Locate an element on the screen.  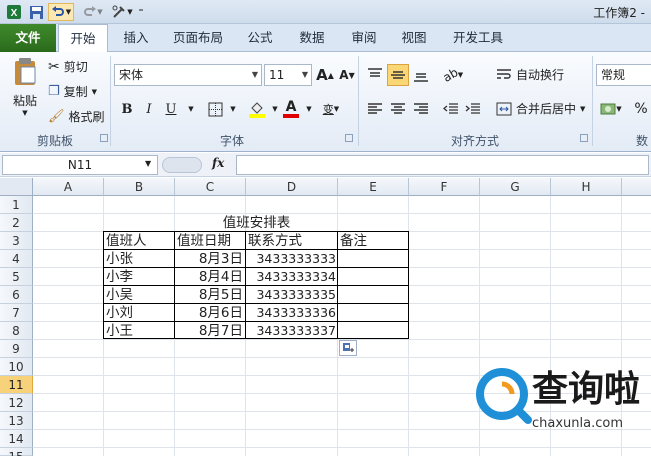
decrease-indent-button is located at coordinates (451, 109).